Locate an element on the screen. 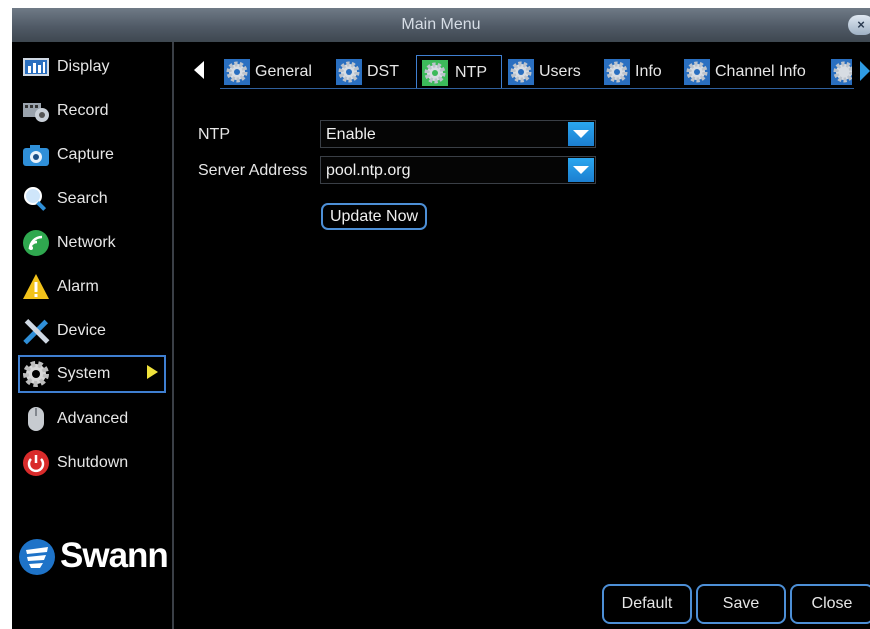 This screenshot has width=870, height=629. sidebar-item-label: Device is located at coordinates (81, 330).